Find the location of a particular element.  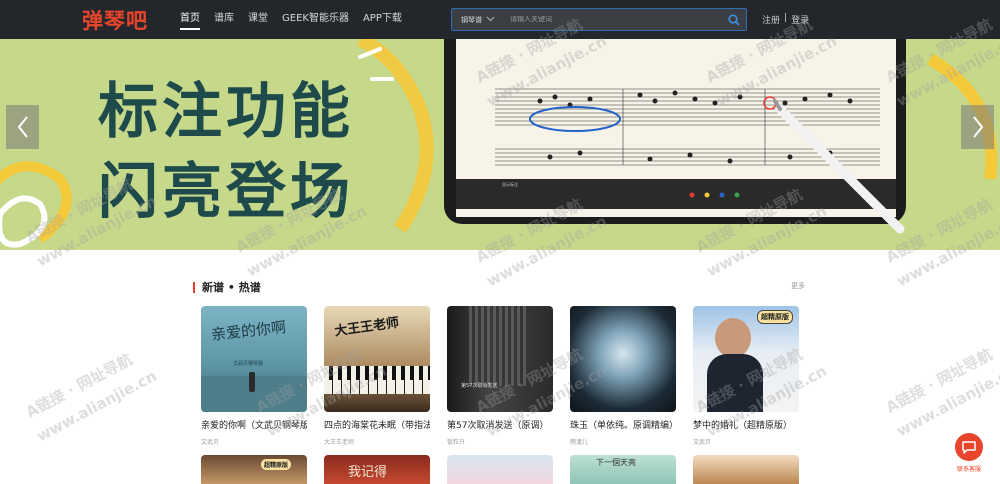

search-input is located at coordinates (616, 19).